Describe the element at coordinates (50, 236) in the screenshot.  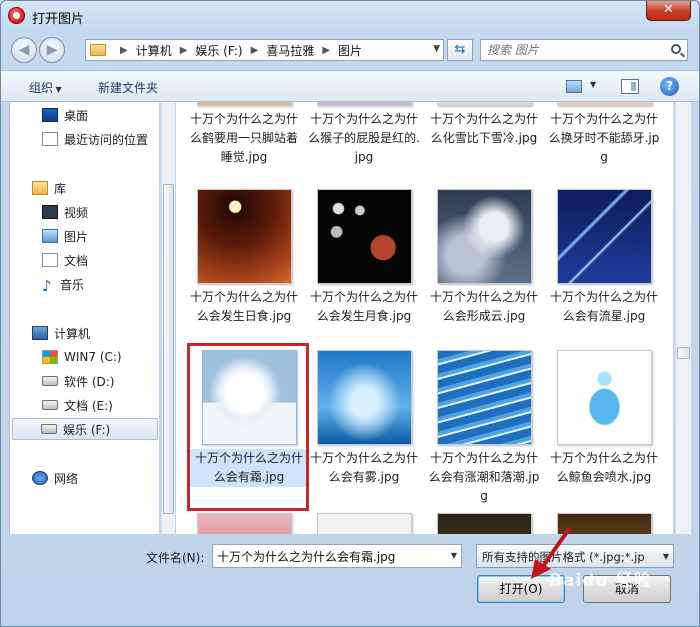
I see `pictures-icon` at that location.